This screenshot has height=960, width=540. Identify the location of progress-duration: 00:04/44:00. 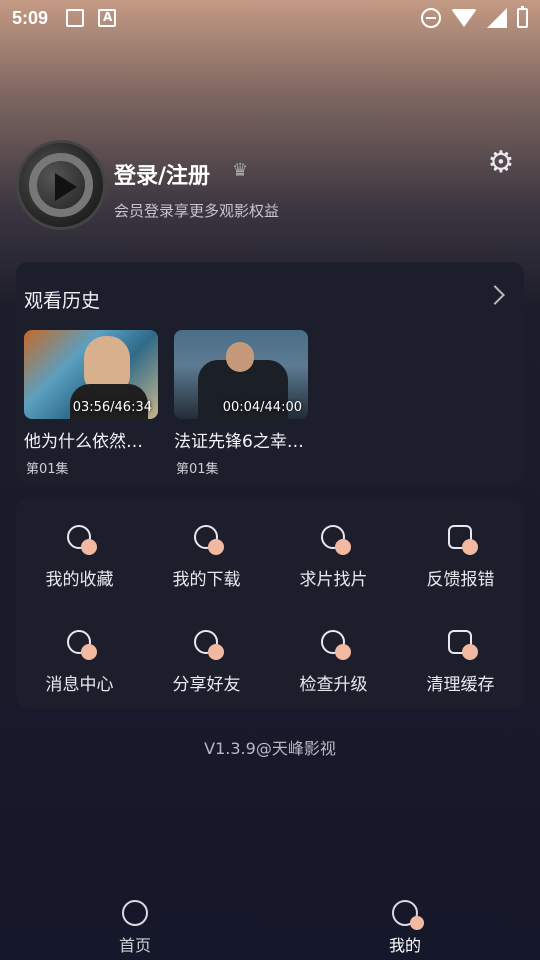
(262, 407).